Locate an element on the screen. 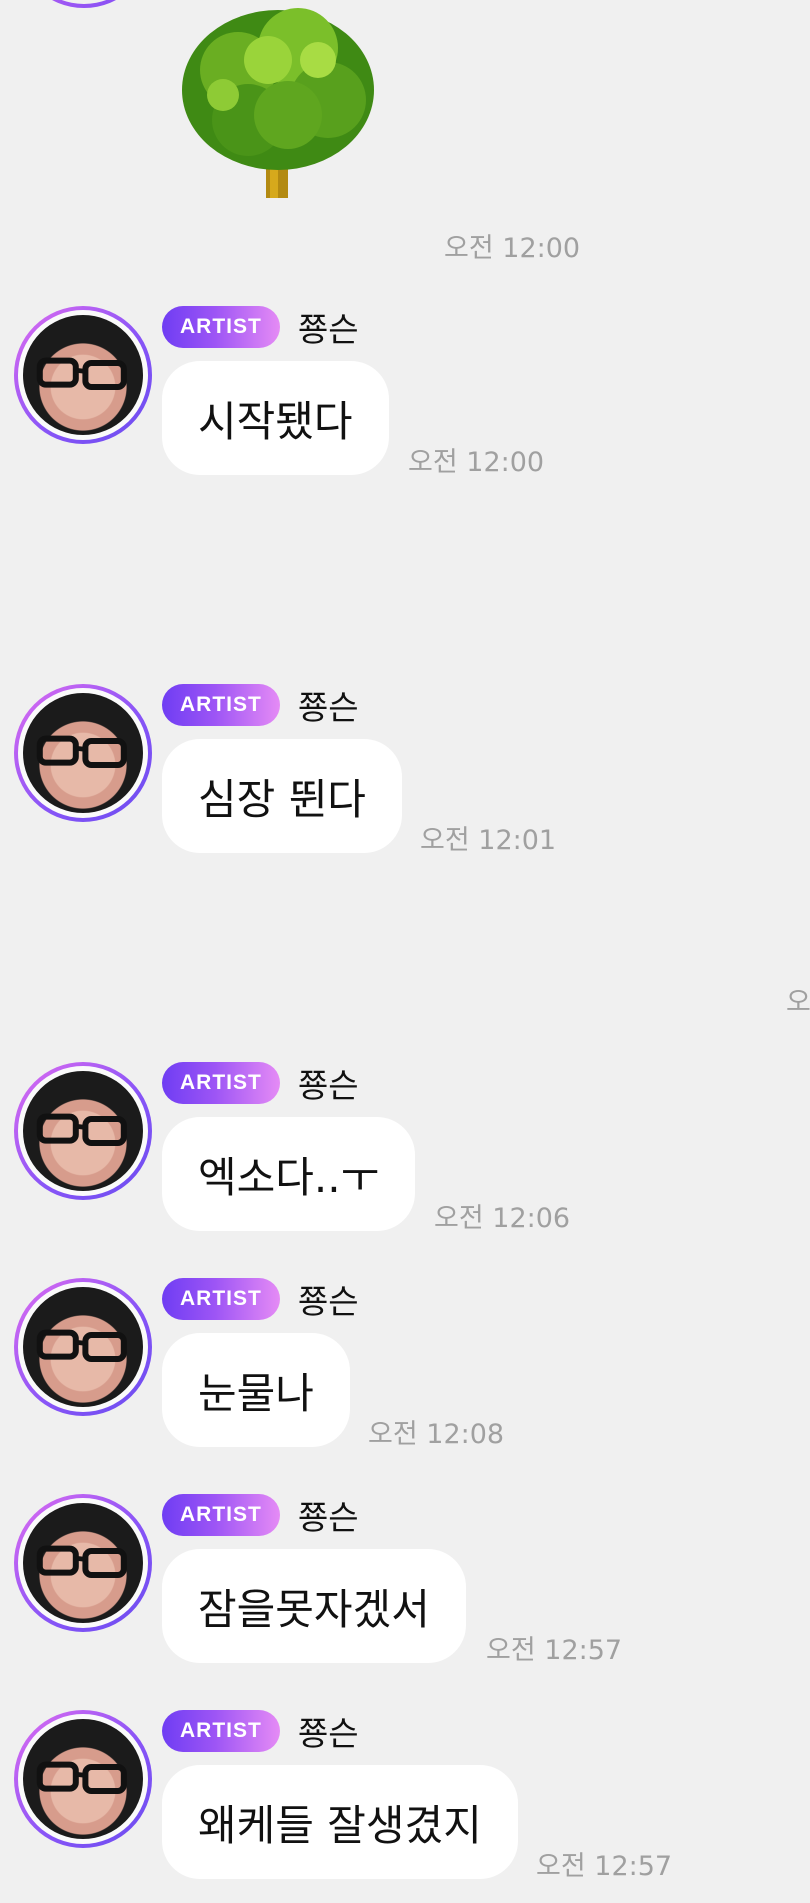  timestamp: 오전 12:01 is located at coordinates (488, 840).